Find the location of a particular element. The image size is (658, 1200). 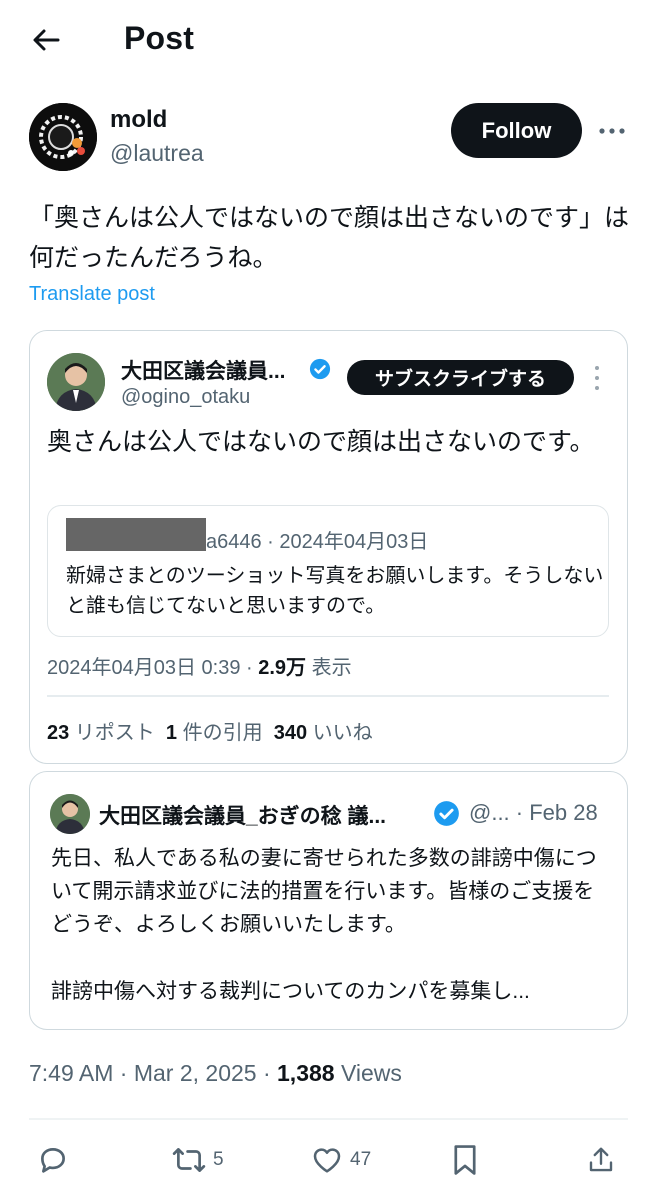

more-options-button is located at coordinates (612, 131).